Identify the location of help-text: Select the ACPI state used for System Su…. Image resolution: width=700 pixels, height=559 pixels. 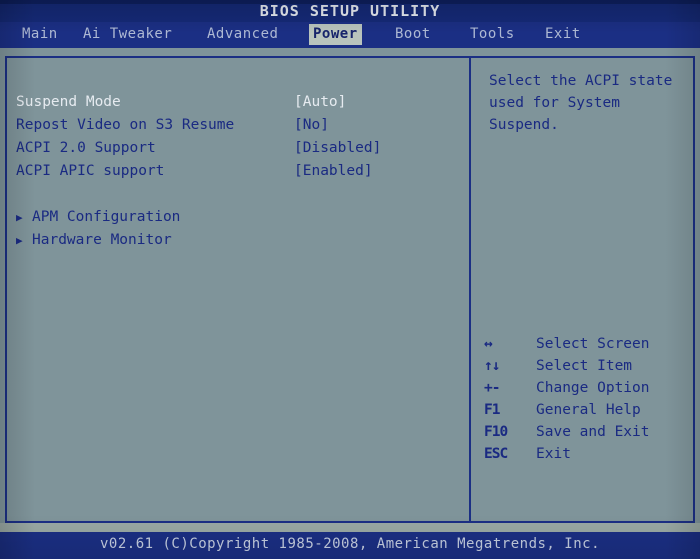
(581, 103).